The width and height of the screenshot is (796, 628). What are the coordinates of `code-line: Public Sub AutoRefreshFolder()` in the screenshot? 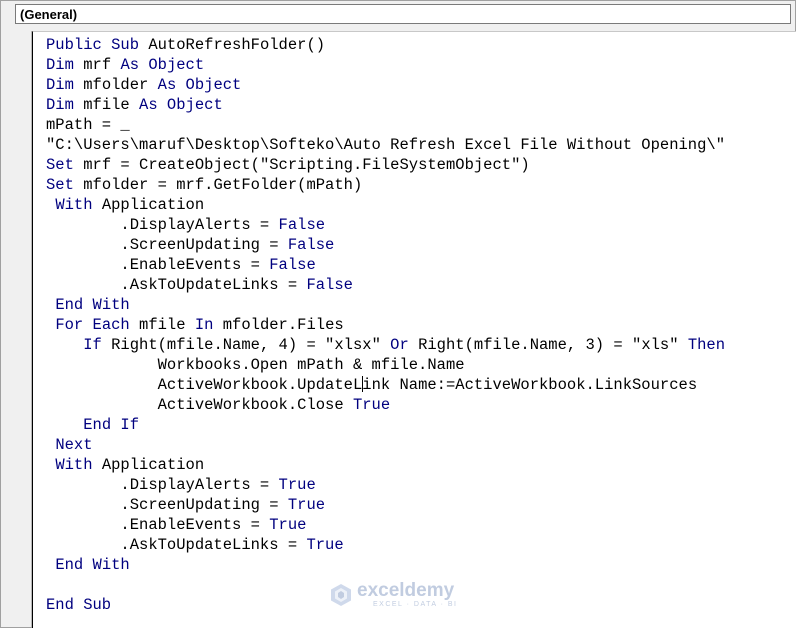 It's located at (385, 45).